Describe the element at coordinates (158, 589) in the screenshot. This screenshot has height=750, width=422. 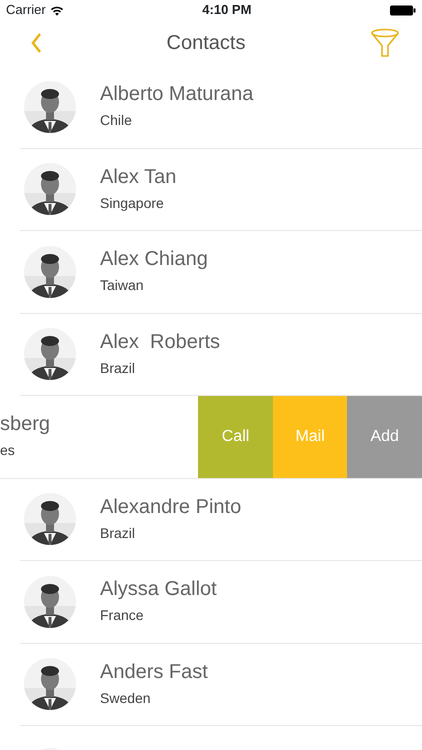
I see `contact-name: Alyssa Gallot` at that location.